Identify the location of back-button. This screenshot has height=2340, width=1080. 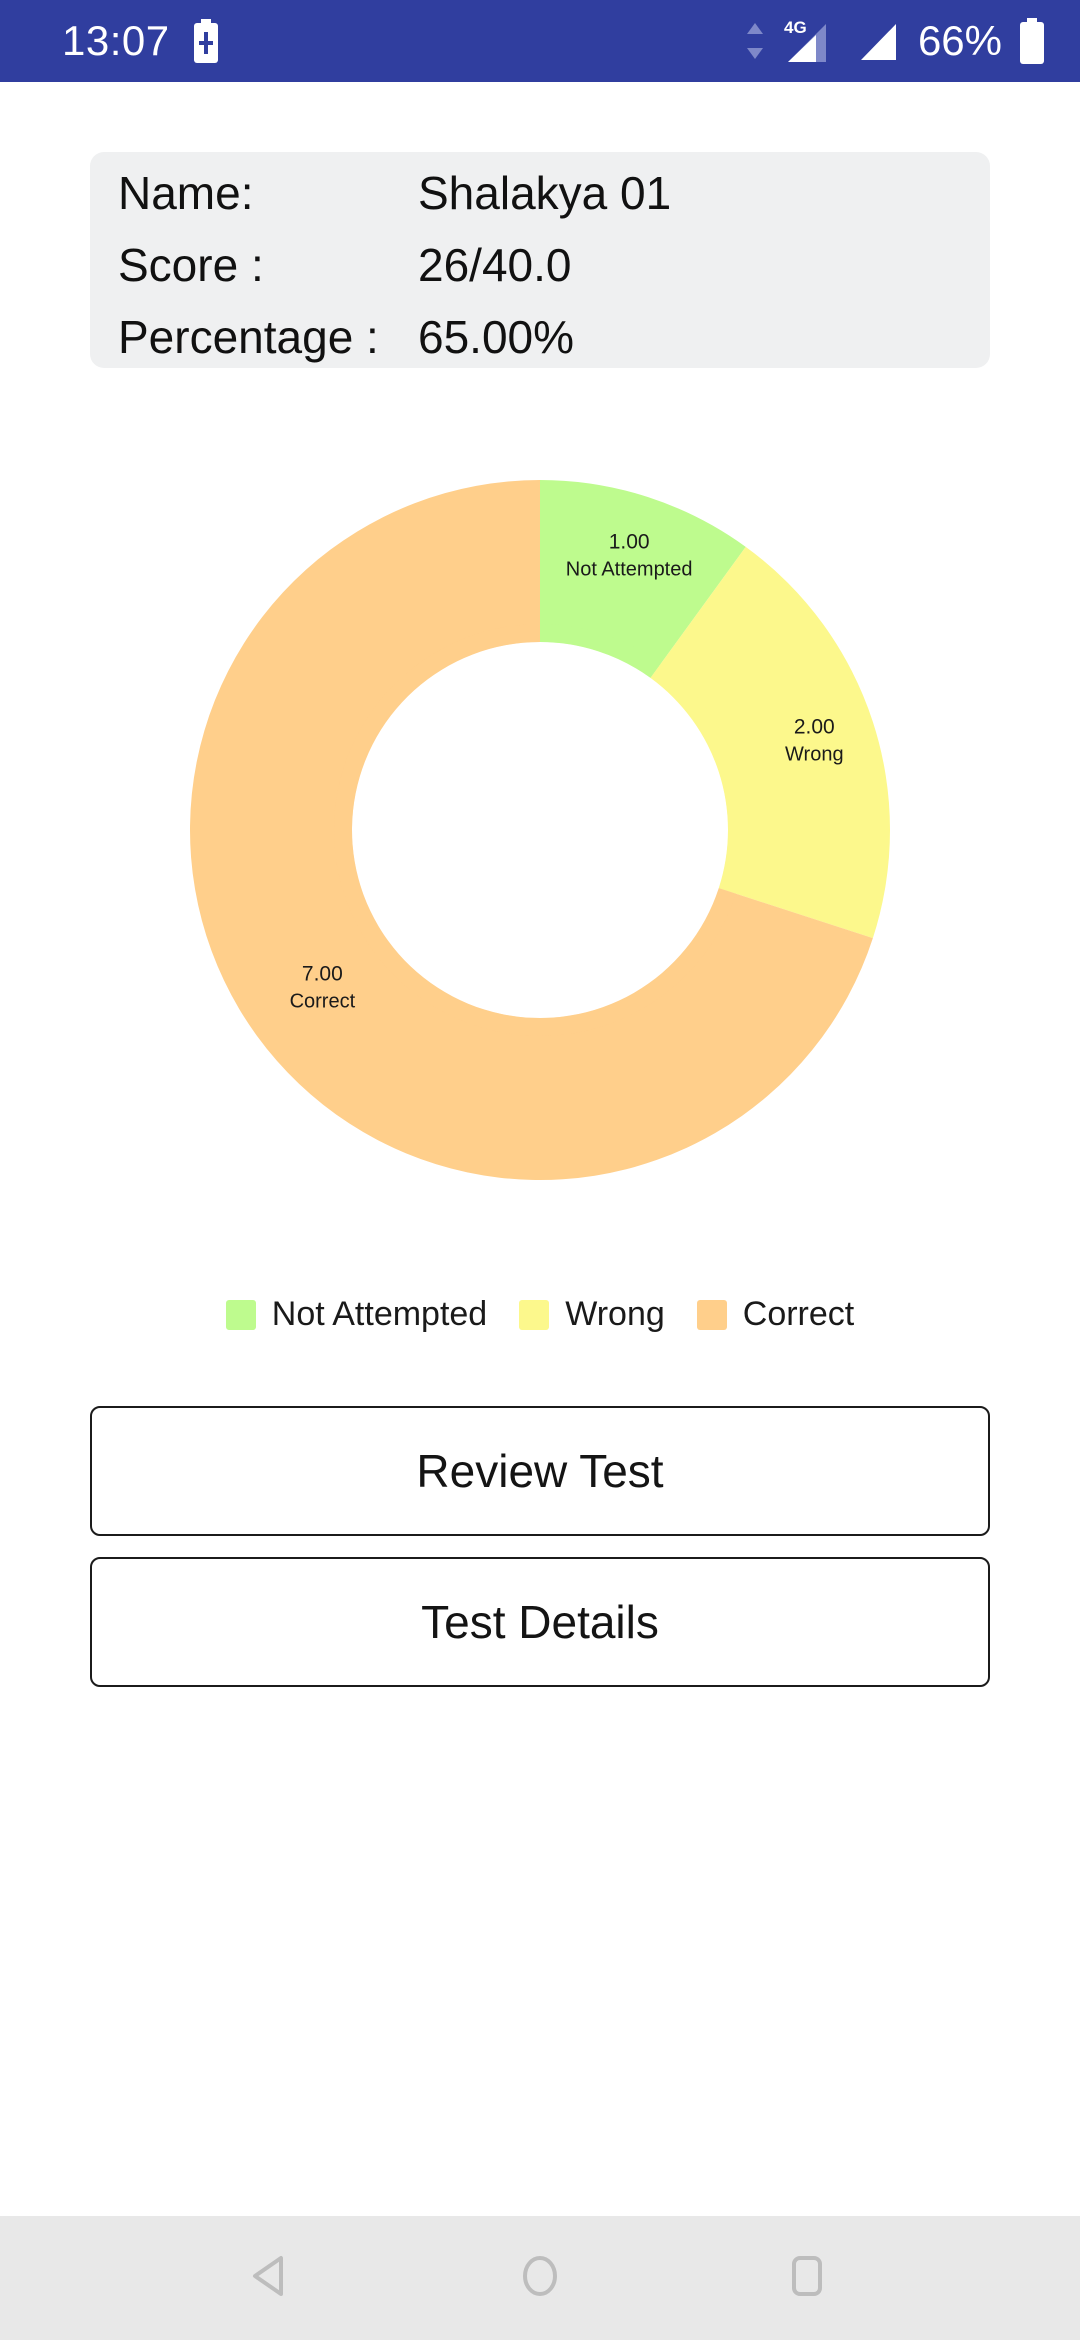
(273, 2278).